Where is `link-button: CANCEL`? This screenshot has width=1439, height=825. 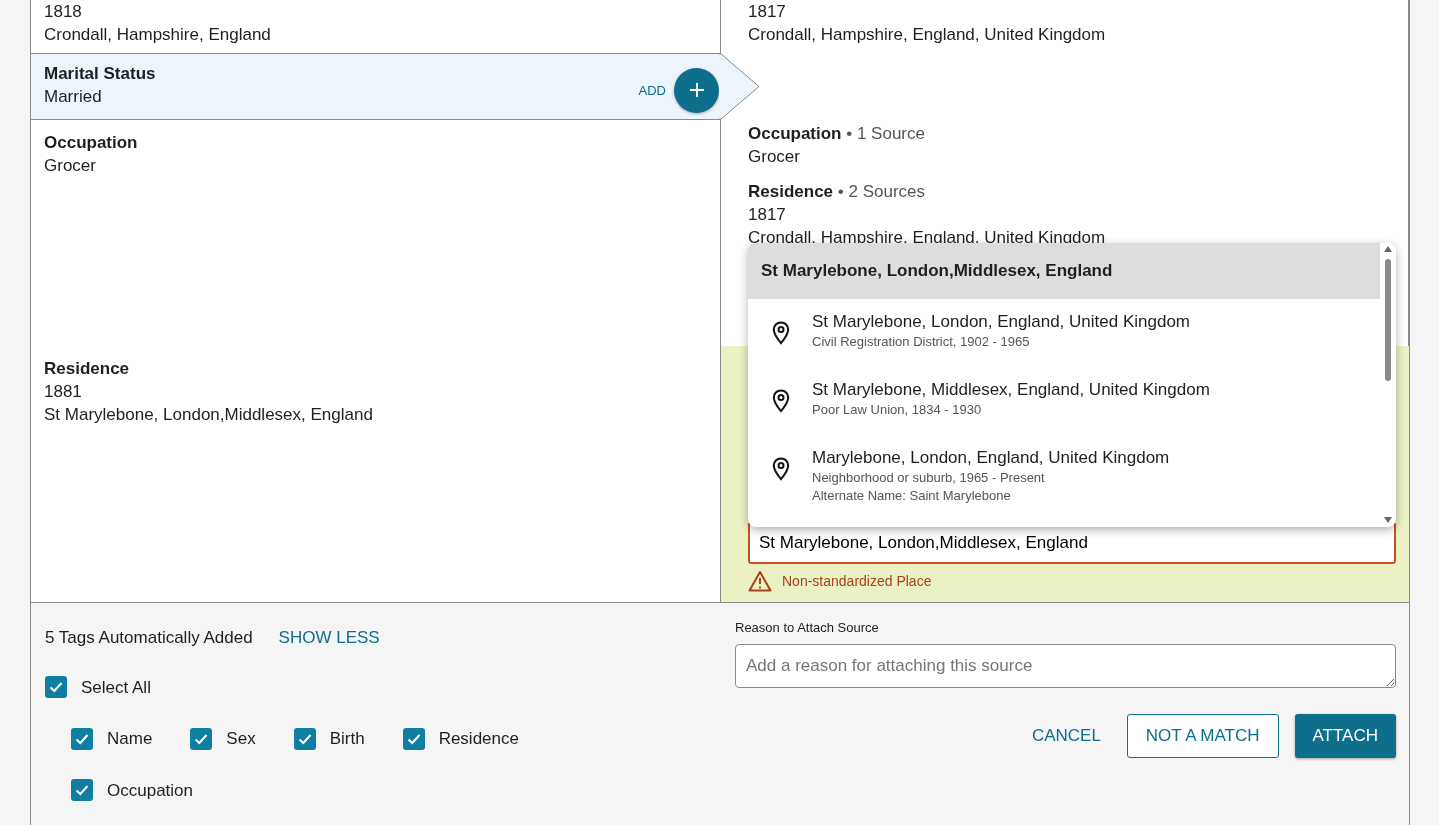
link-button: CANCEL is located at coordinates (1066, 736).